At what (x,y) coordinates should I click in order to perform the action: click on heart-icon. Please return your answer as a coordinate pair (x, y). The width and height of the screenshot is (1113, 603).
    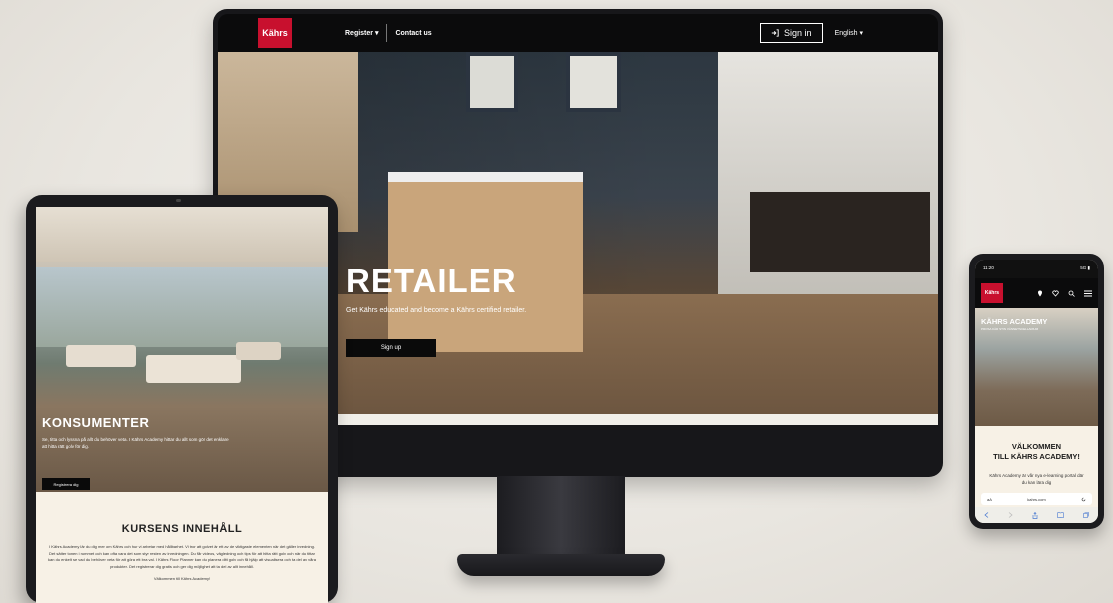
    Looking at the image, I should click on (1055, 293).